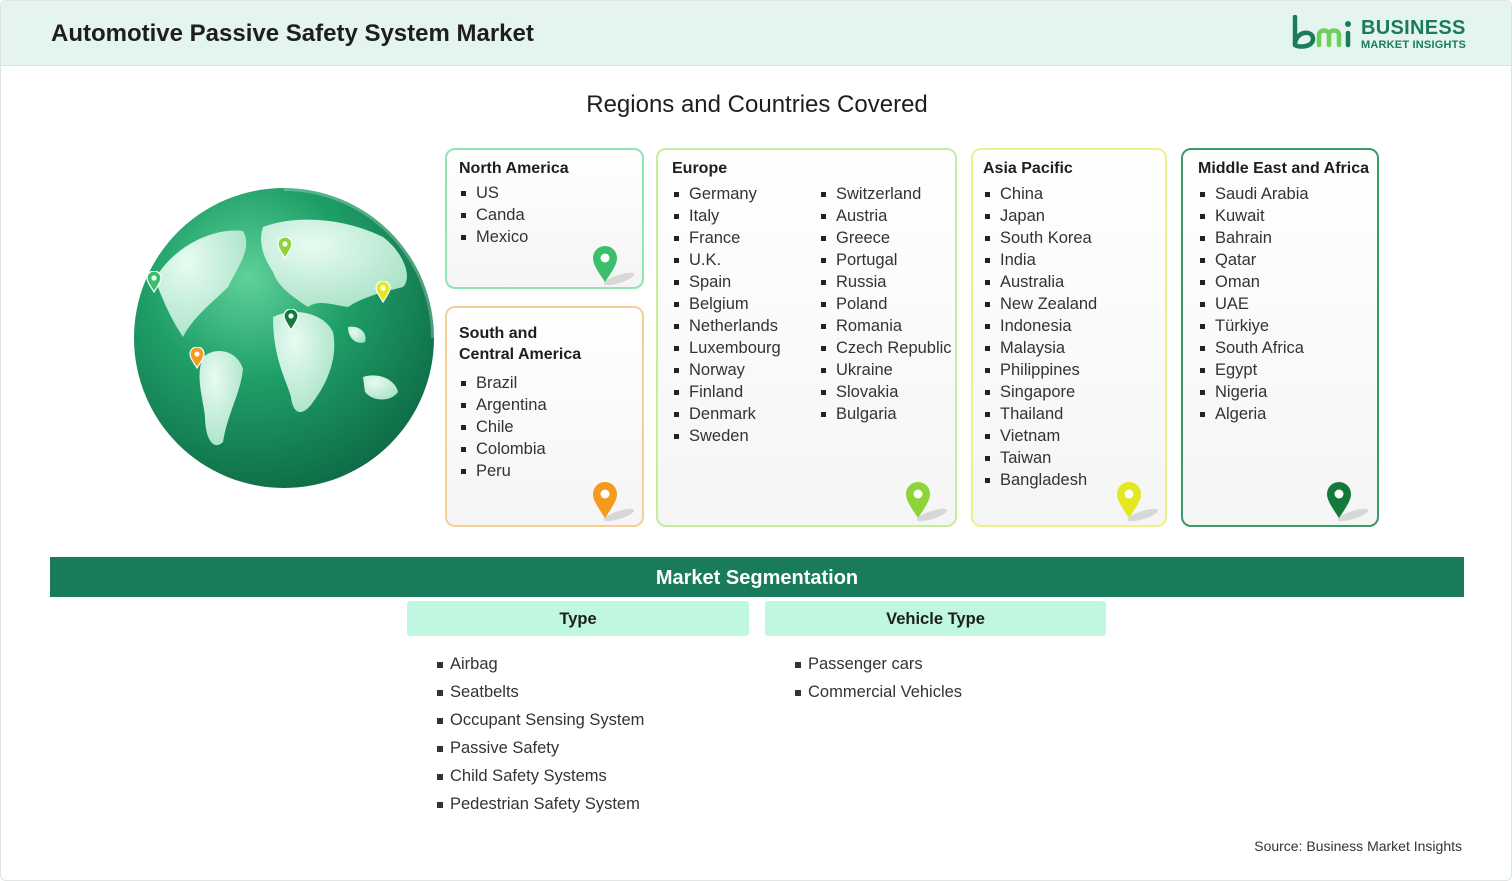 The width and height of the screenshot is (1512, 881). I want to click on country-item: Italy, so click(726, 216).